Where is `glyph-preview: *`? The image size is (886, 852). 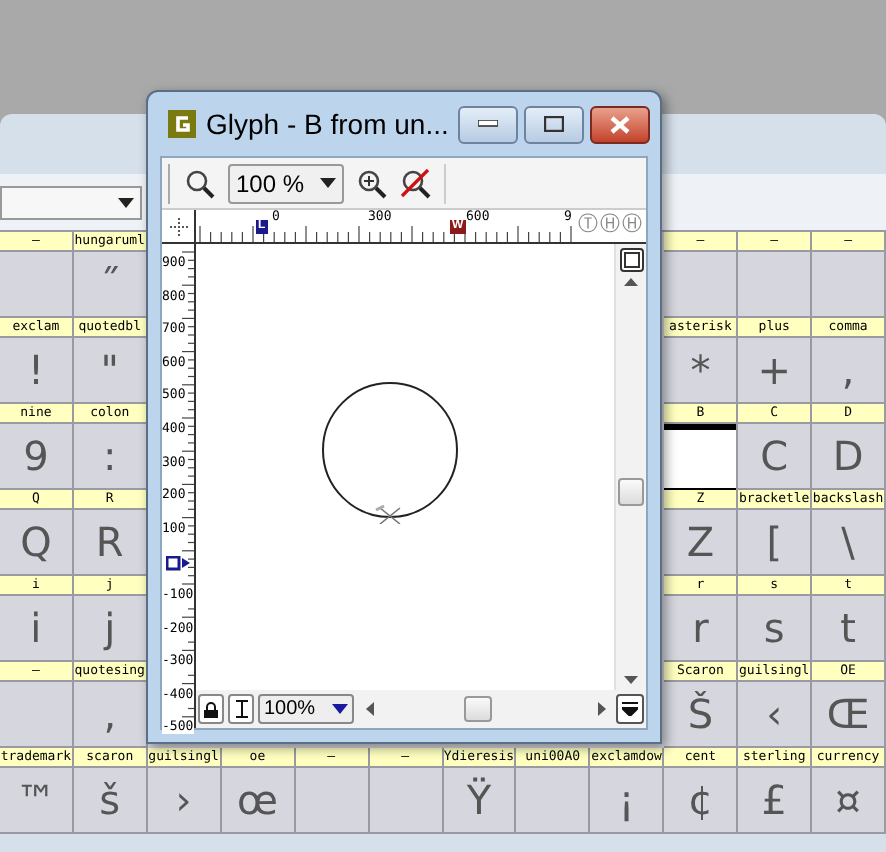
glyph-preview: * is located at coordinates (700, 371).